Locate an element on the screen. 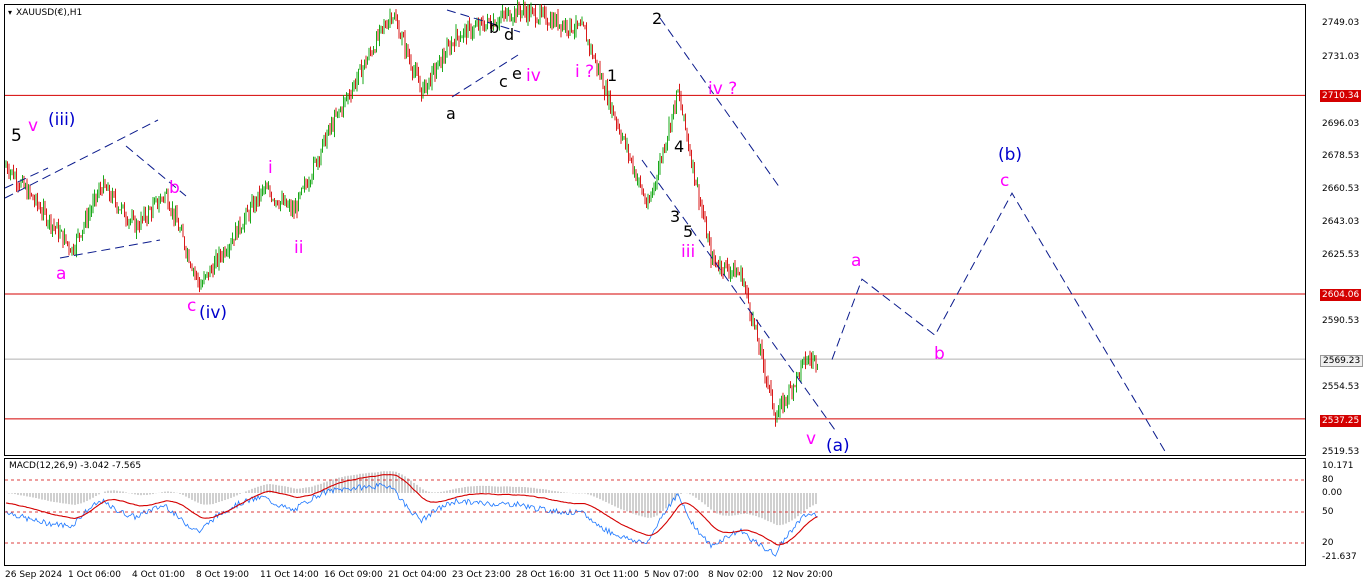  price-tick: 2696.03 is located at coordinates (1341, 124).